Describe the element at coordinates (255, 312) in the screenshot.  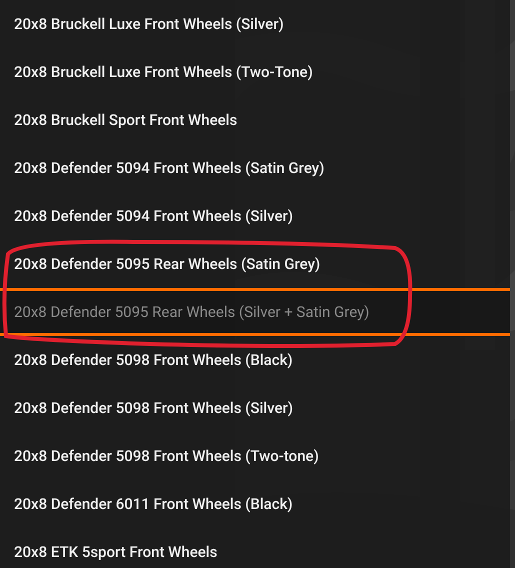
I see `dropdown-option: 20x8 Defender 5095 Rear Wheels (Silver + Satin Grey)` at that location.